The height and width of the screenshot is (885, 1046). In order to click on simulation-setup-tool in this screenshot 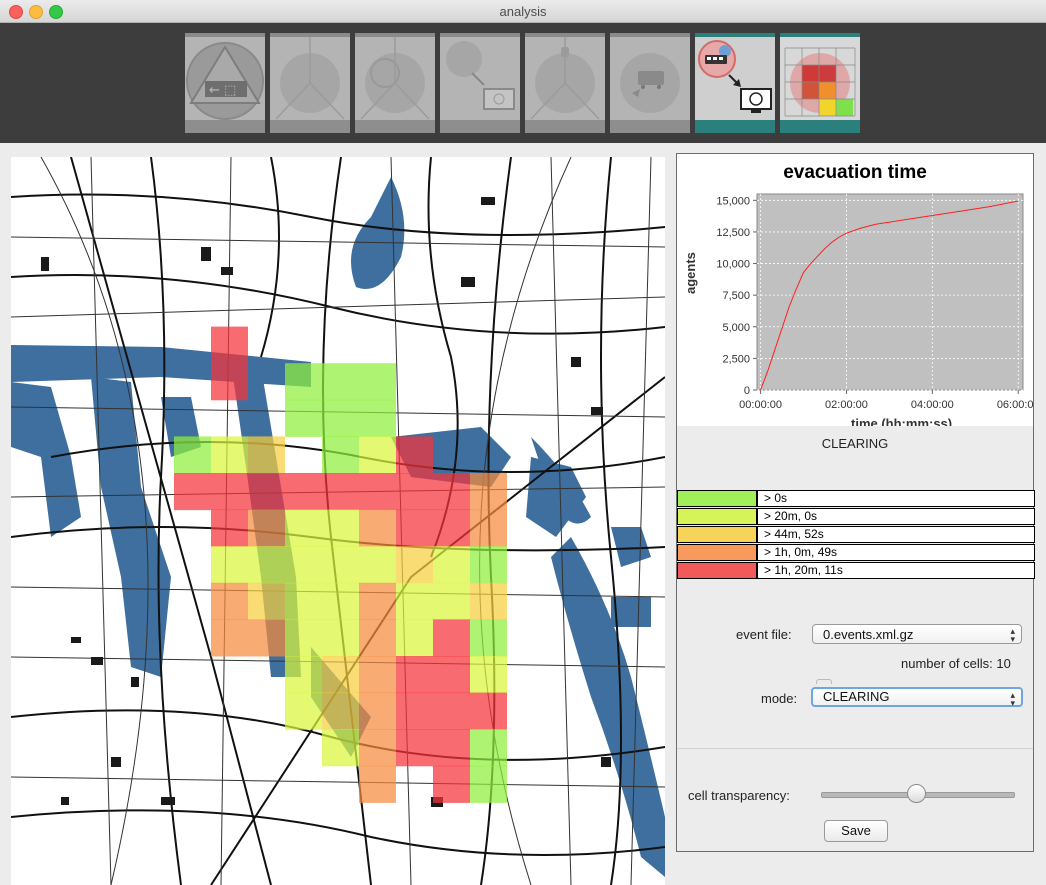, I will do `click(480, 83)`.